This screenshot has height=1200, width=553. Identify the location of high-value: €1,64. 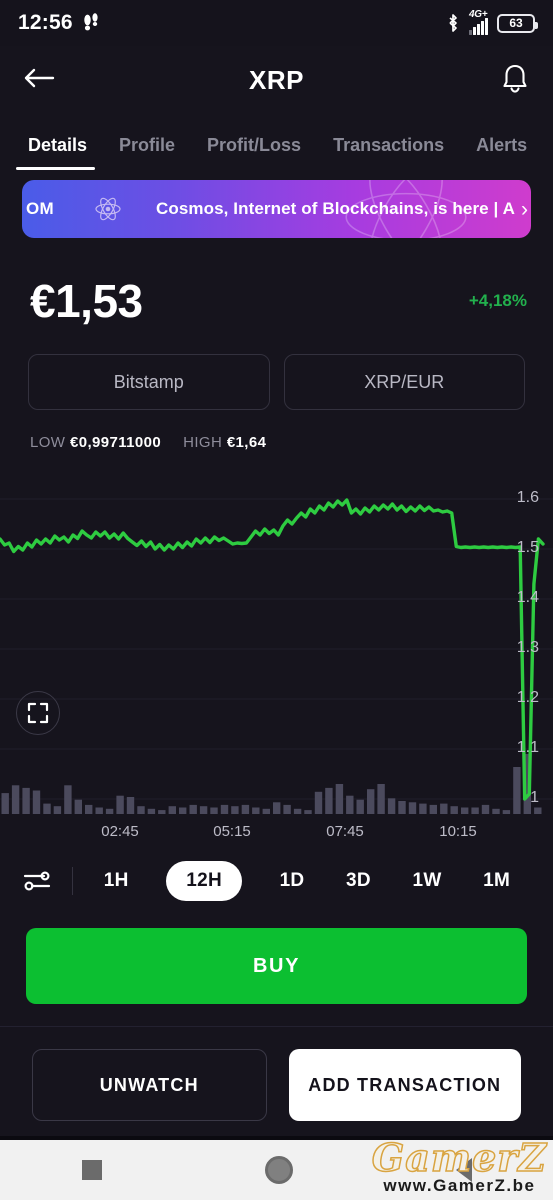
(246, 442).